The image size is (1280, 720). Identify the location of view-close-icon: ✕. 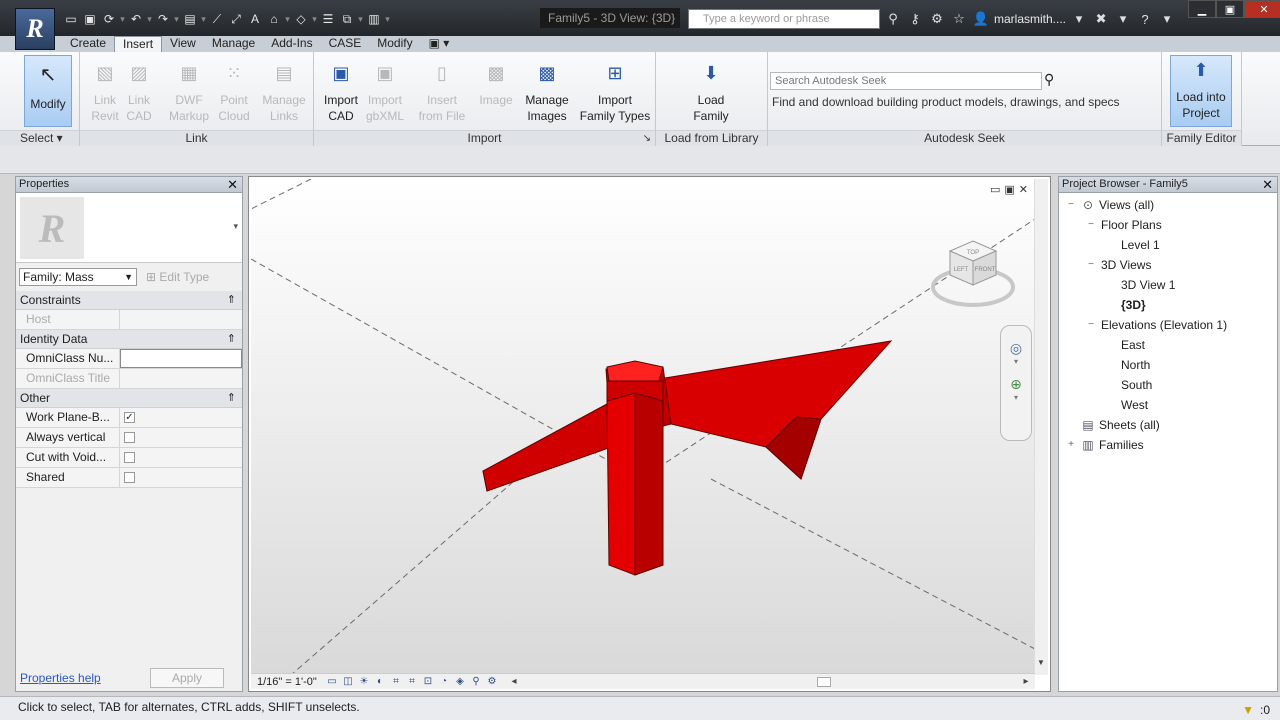
(1023, 189).